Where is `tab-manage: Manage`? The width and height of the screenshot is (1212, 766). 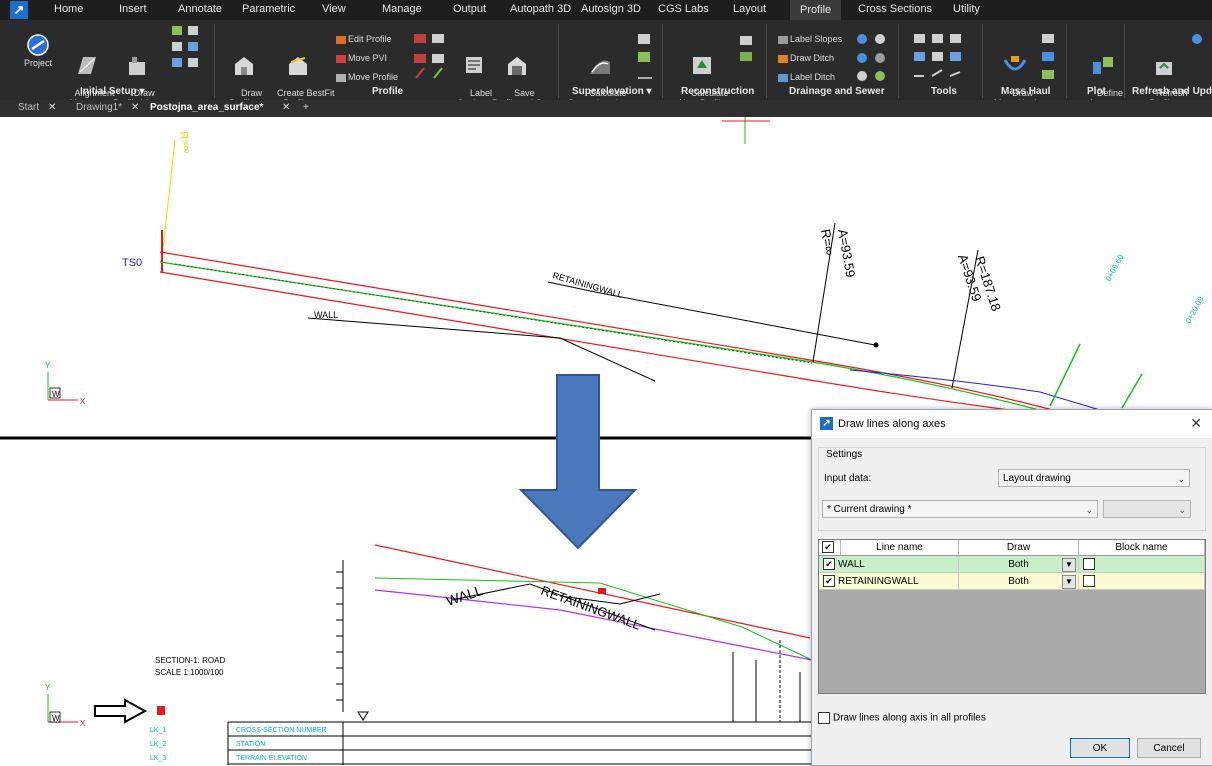
tab-manage: Manage is located at coordinates (402, 9).